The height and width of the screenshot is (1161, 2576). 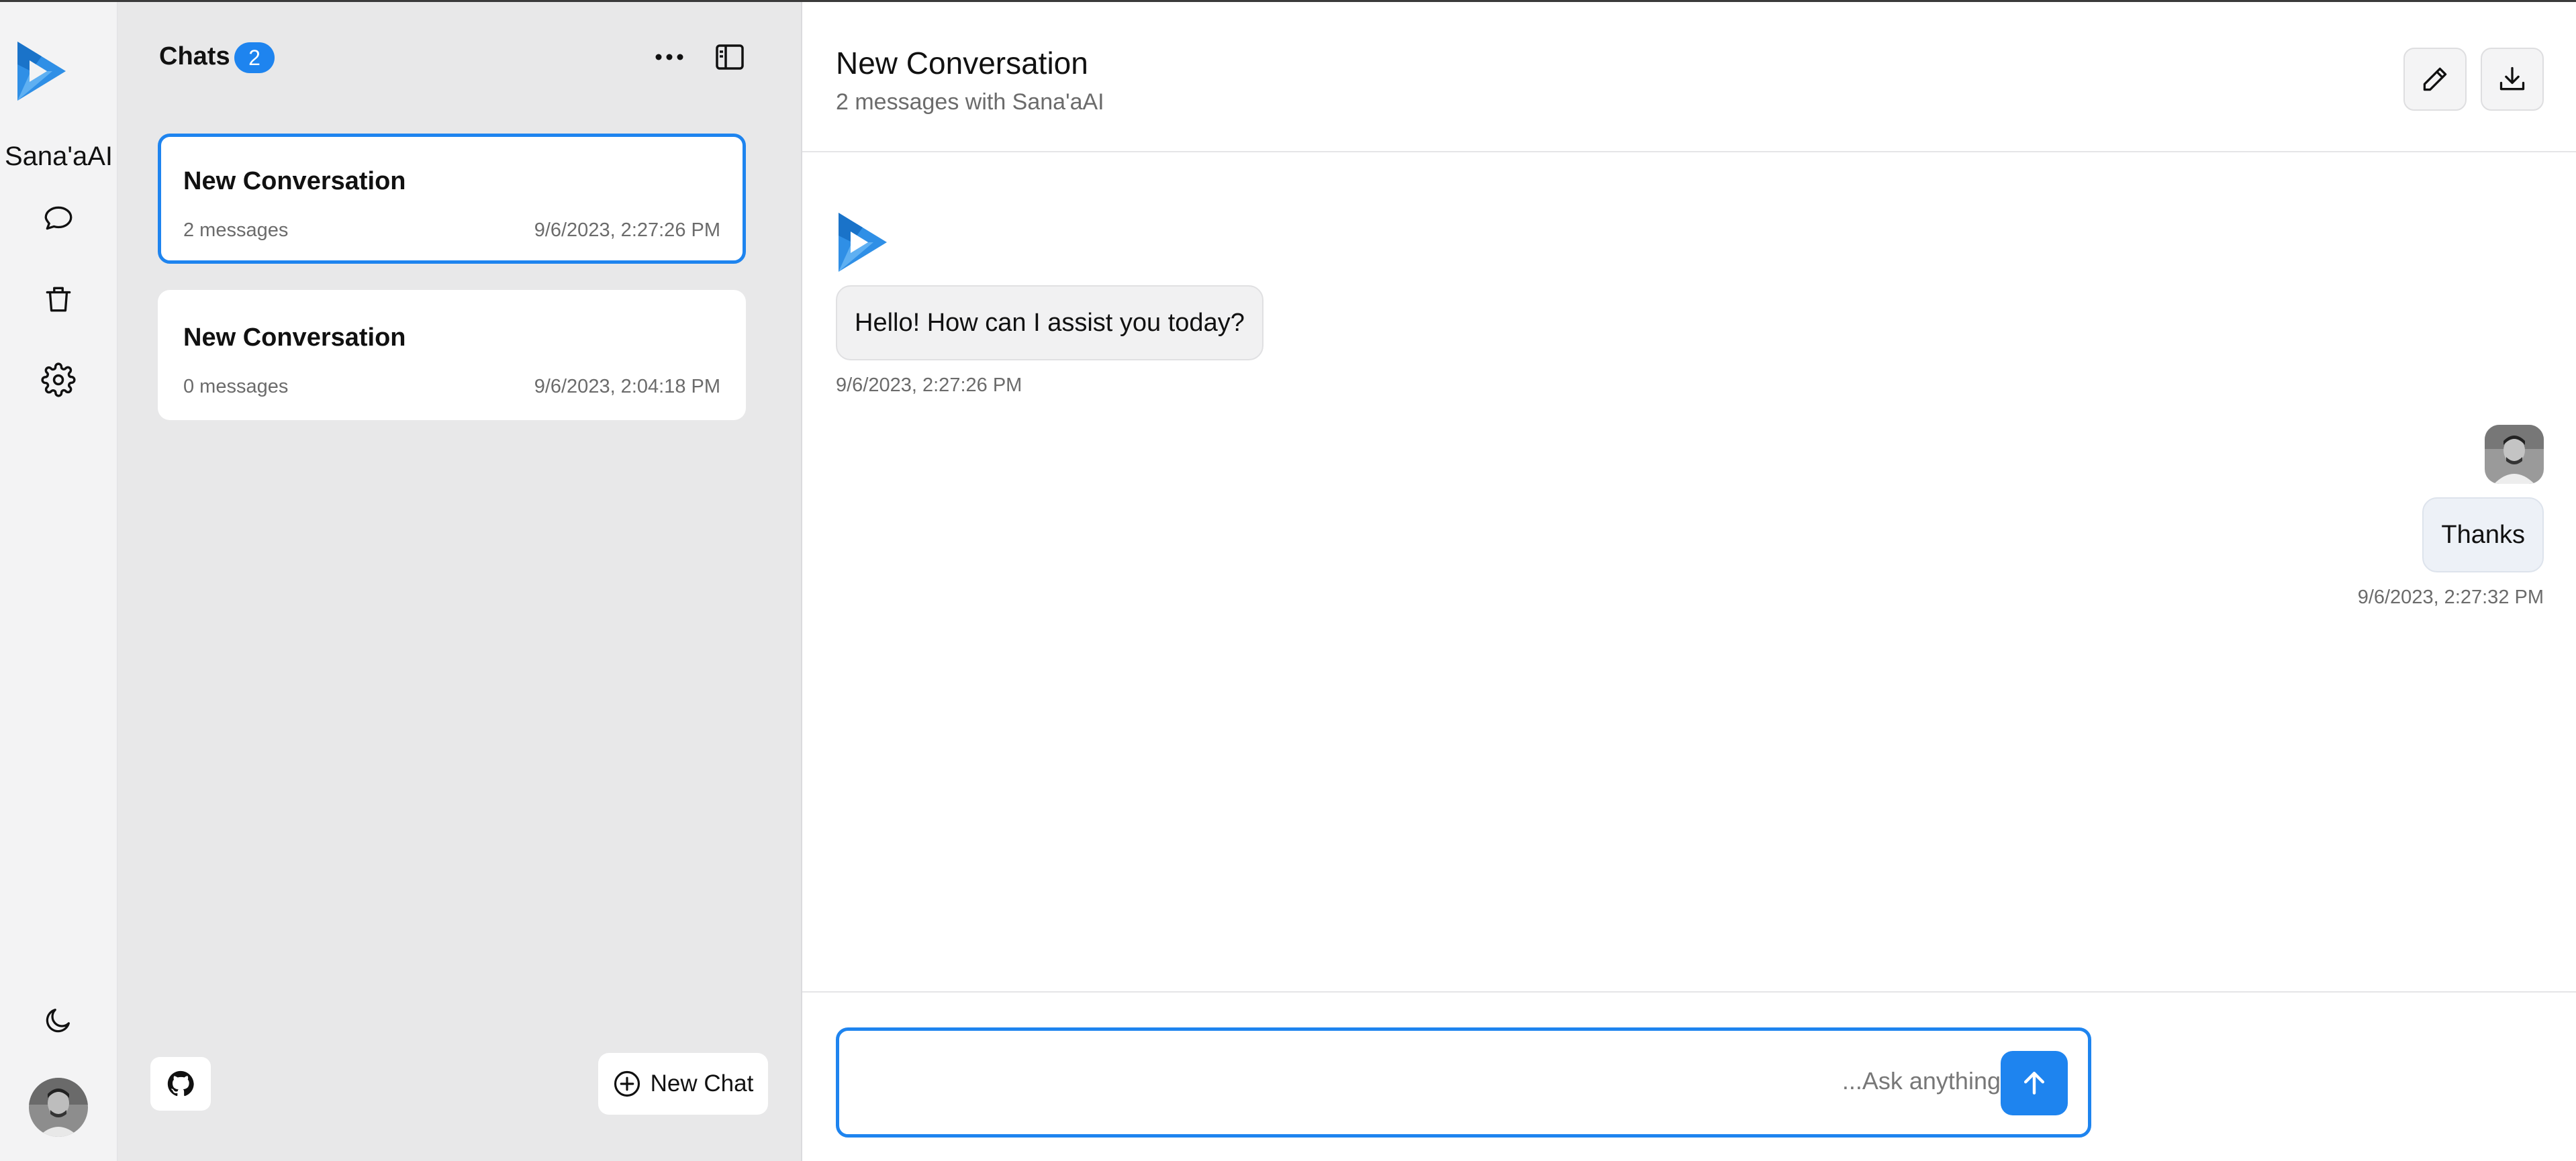 I want to click on sidebar-toggle-icon, so click(x=730, y=57).